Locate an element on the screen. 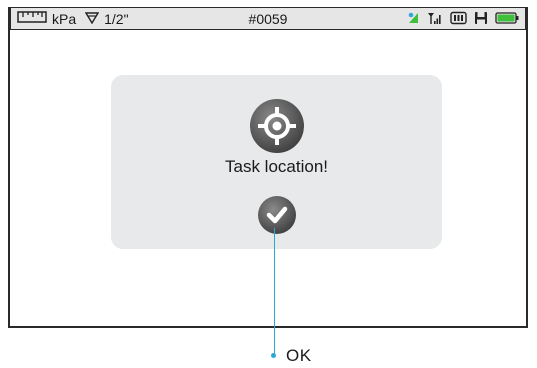 The height and width of the screenshot is (368, 537). pipe-size-label: 1/2" is located at coordinates (116, 18).